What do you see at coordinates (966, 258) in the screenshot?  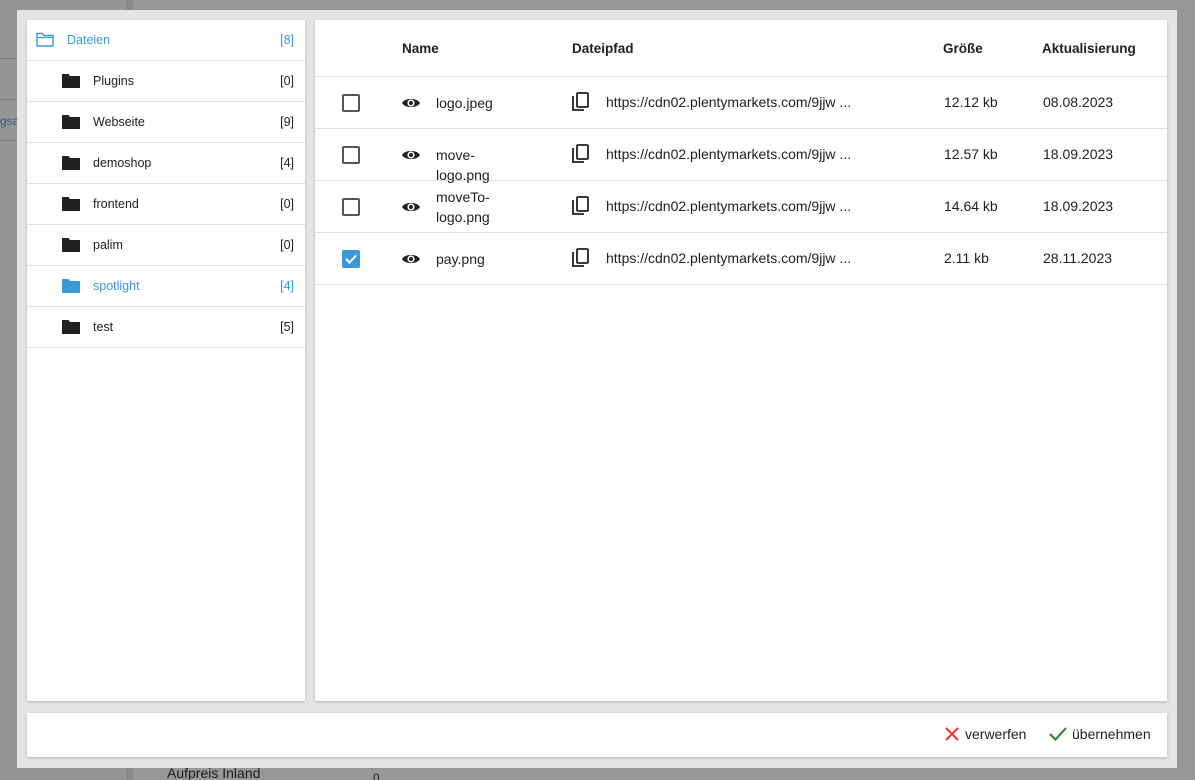 I see `file-size: 2.11 kb` at bounding box center [966, 258].